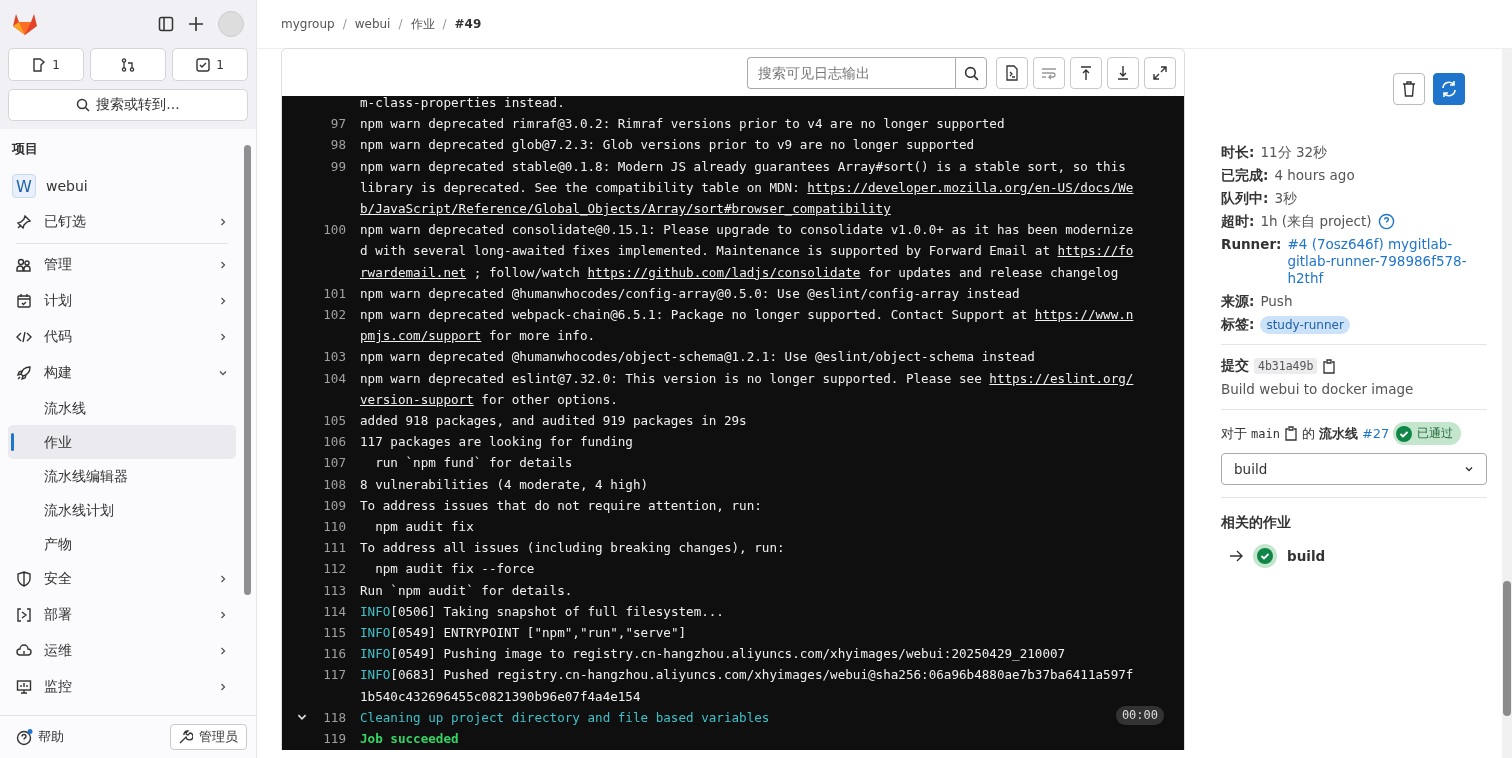  I want to click on log-line: Cleaning up project directory and file based variables, so click(565, 717).